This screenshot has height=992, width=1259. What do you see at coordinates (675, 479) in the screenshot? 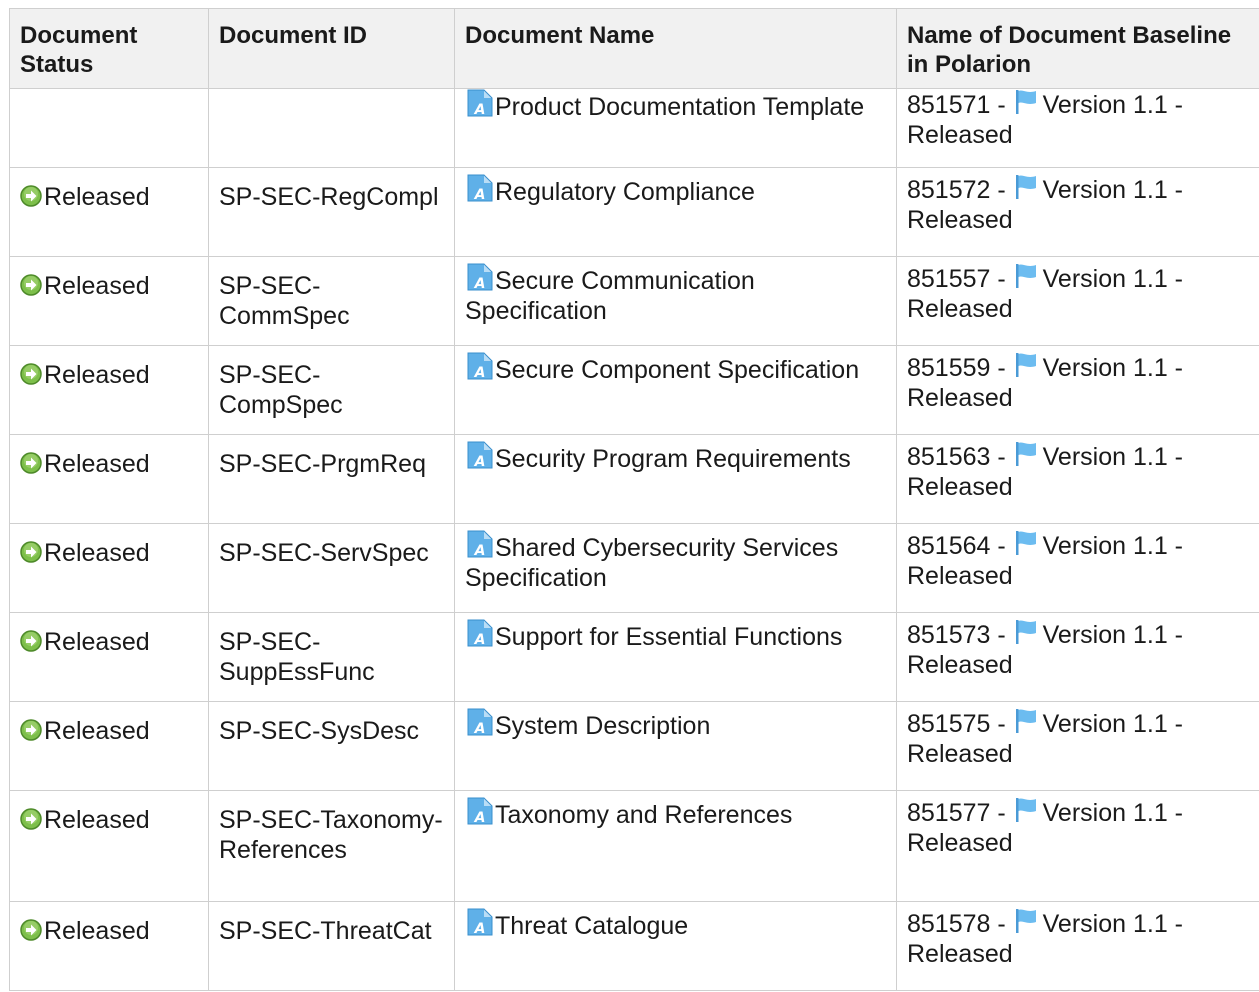
I see `document-name-cell: A Security Program Requirements` at bounding box center [675, 479].